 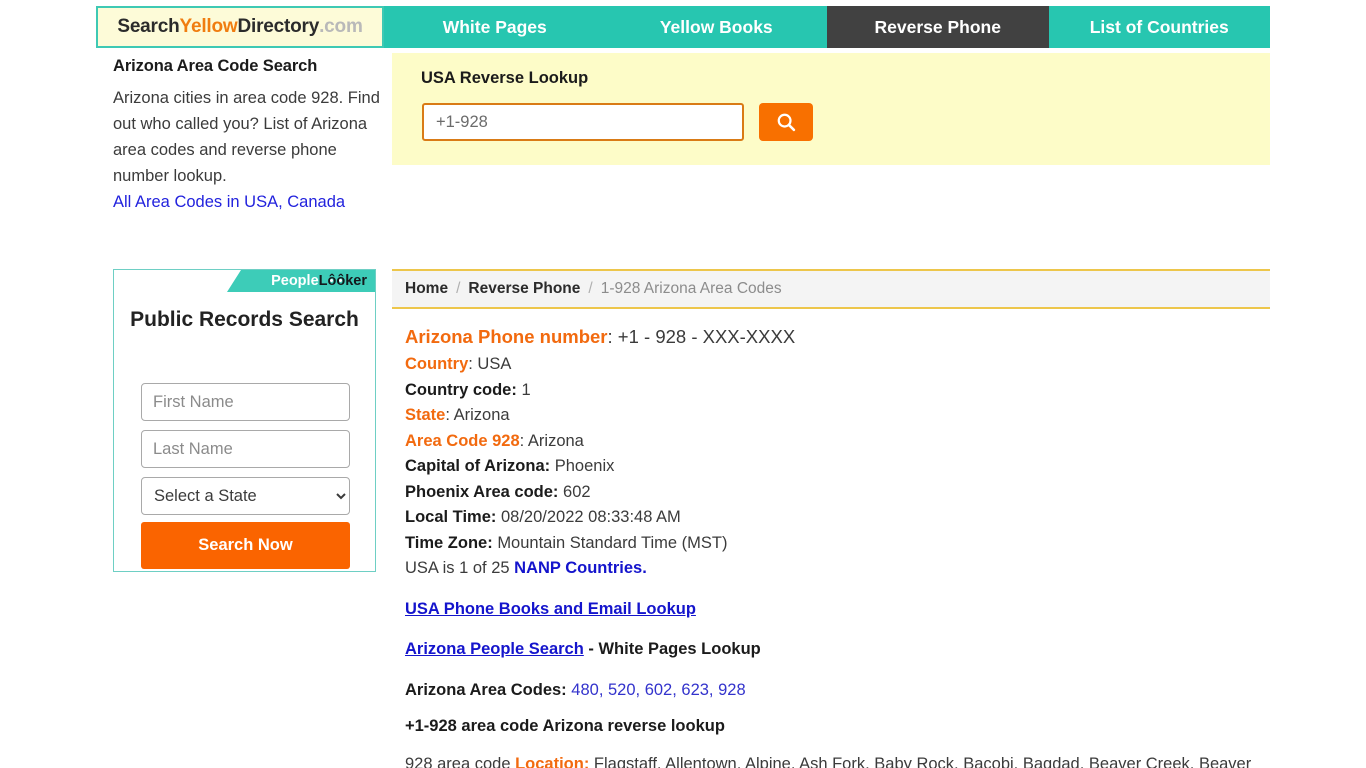 I want to click on detail-state: State: Arizona, so click(x=837, y=416).